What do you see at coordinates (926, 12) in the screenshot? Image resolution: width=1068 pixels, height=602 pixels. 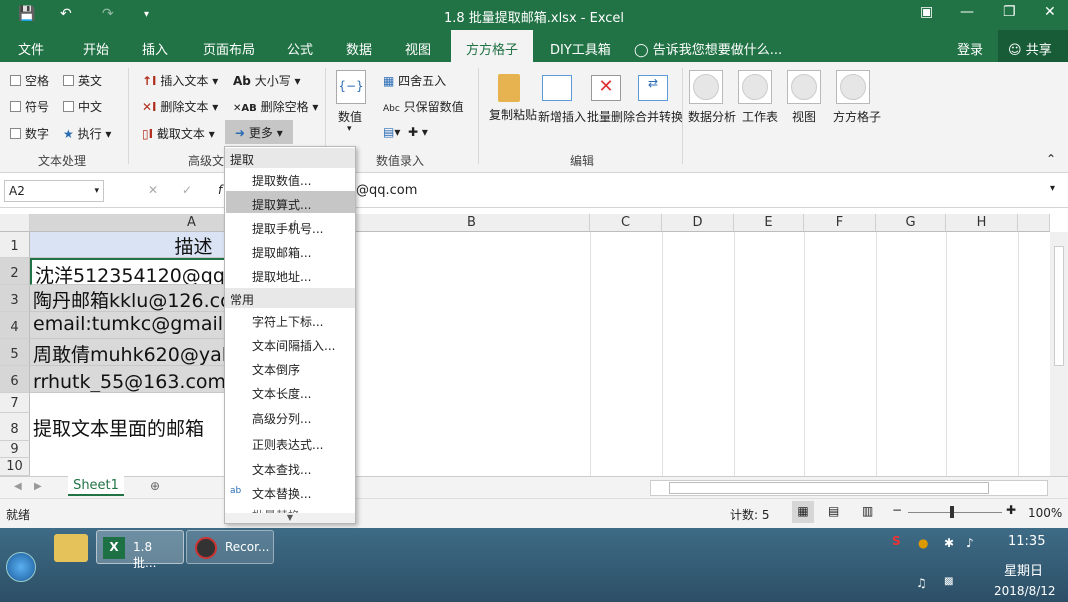 I see `ribbon-display-icon: ▣` at bounding box center [926, 12].